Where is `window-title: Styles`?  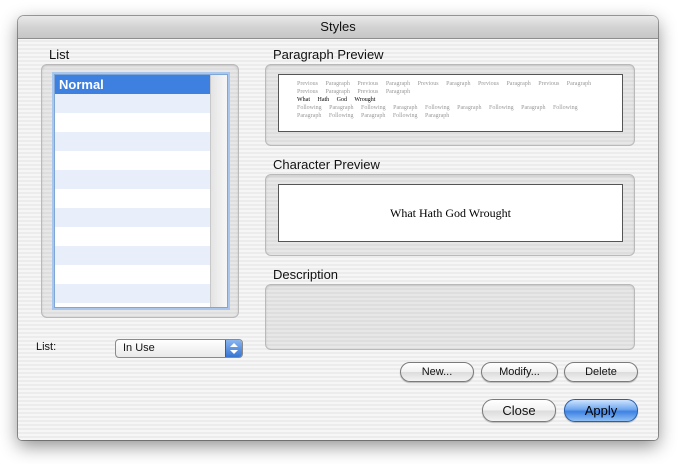
window-title: Styles is located at coordinates (338, 26).